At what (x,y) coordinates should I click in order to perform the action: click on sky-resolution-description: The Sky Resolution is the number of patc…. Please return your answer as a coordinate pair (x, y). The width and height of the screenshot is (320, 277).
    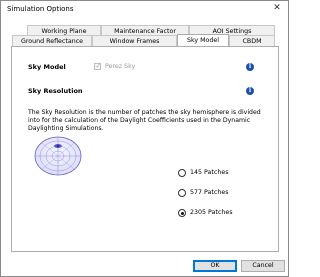
    Looking at the image, I should click on (144, 121).